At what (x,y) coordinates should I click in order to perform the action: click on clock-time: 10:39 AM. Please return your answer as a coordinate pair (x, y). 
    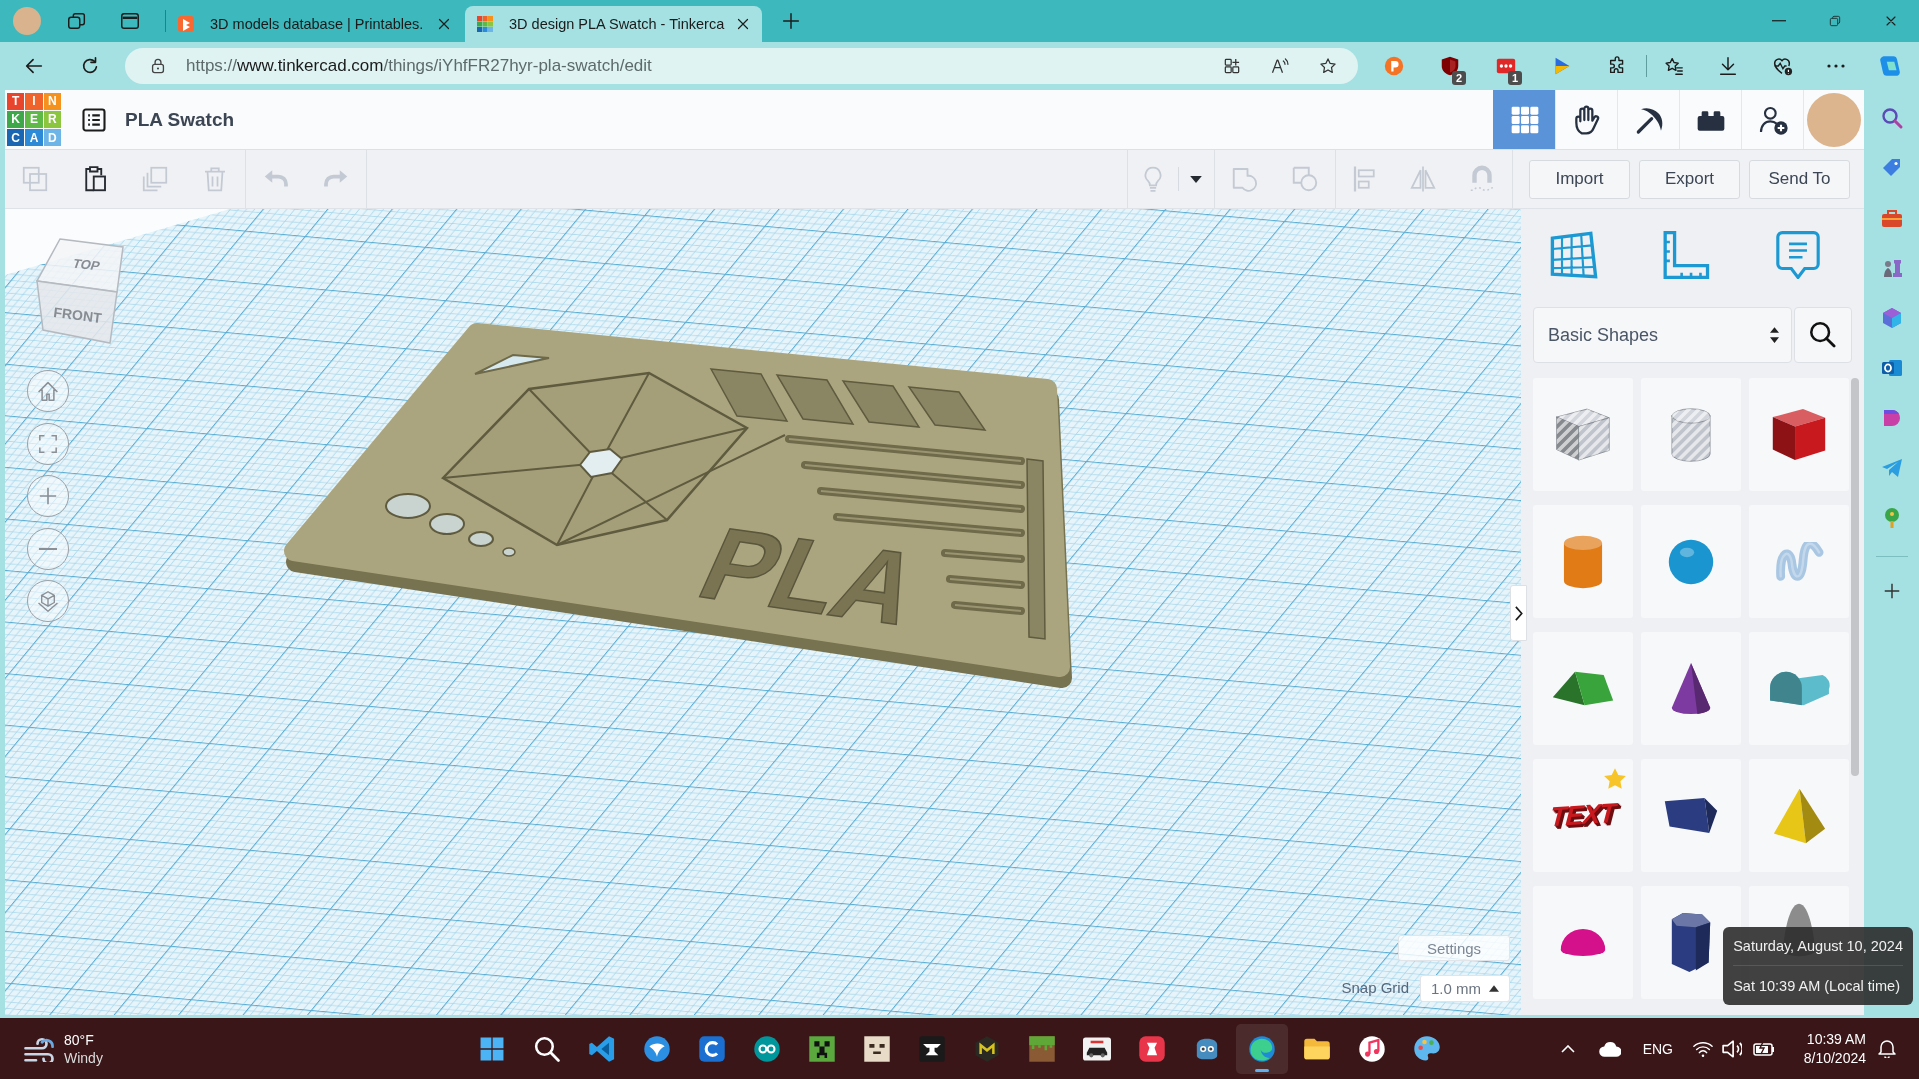
    Looking at the image, I should click on (1836, 1039).